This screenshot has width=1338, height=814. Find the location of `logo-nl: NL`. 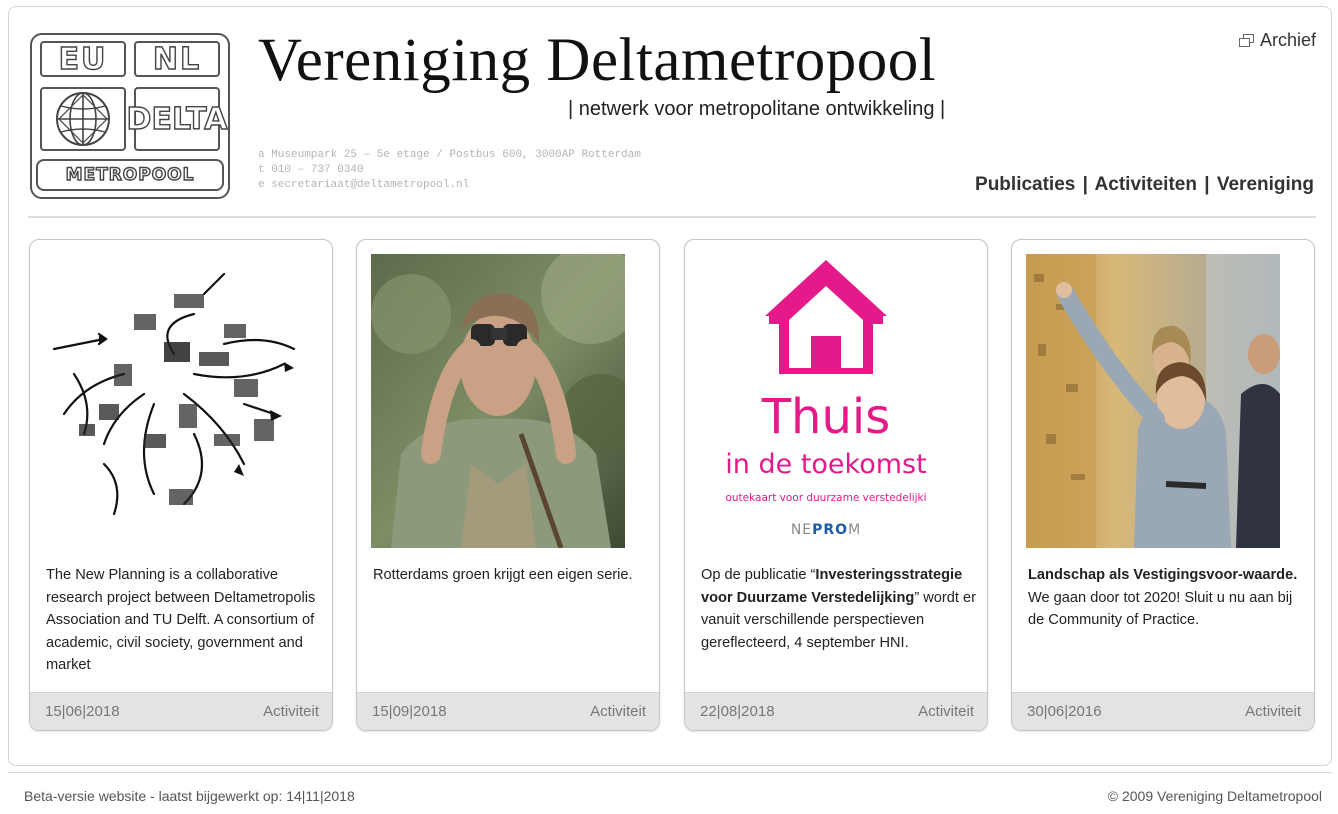

logo-nl: NL is located at coordinates (177, 59).